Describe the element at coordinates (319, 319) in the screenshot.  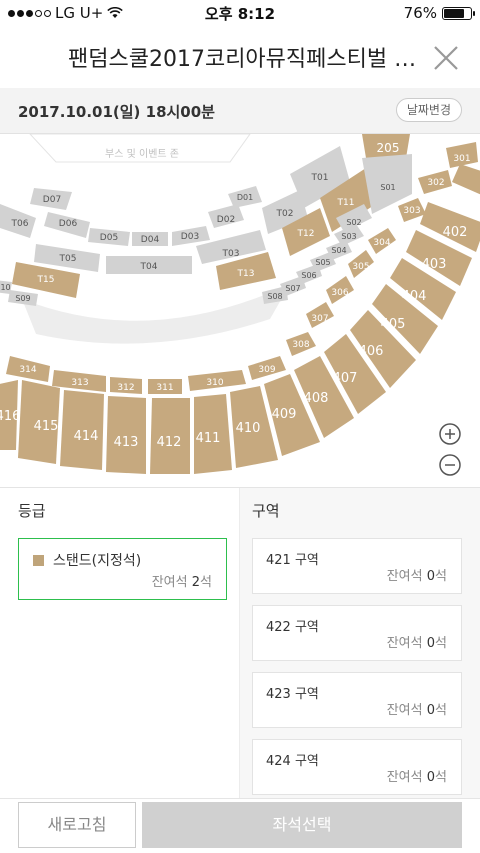
I see `section-307-label: 307` at that location.